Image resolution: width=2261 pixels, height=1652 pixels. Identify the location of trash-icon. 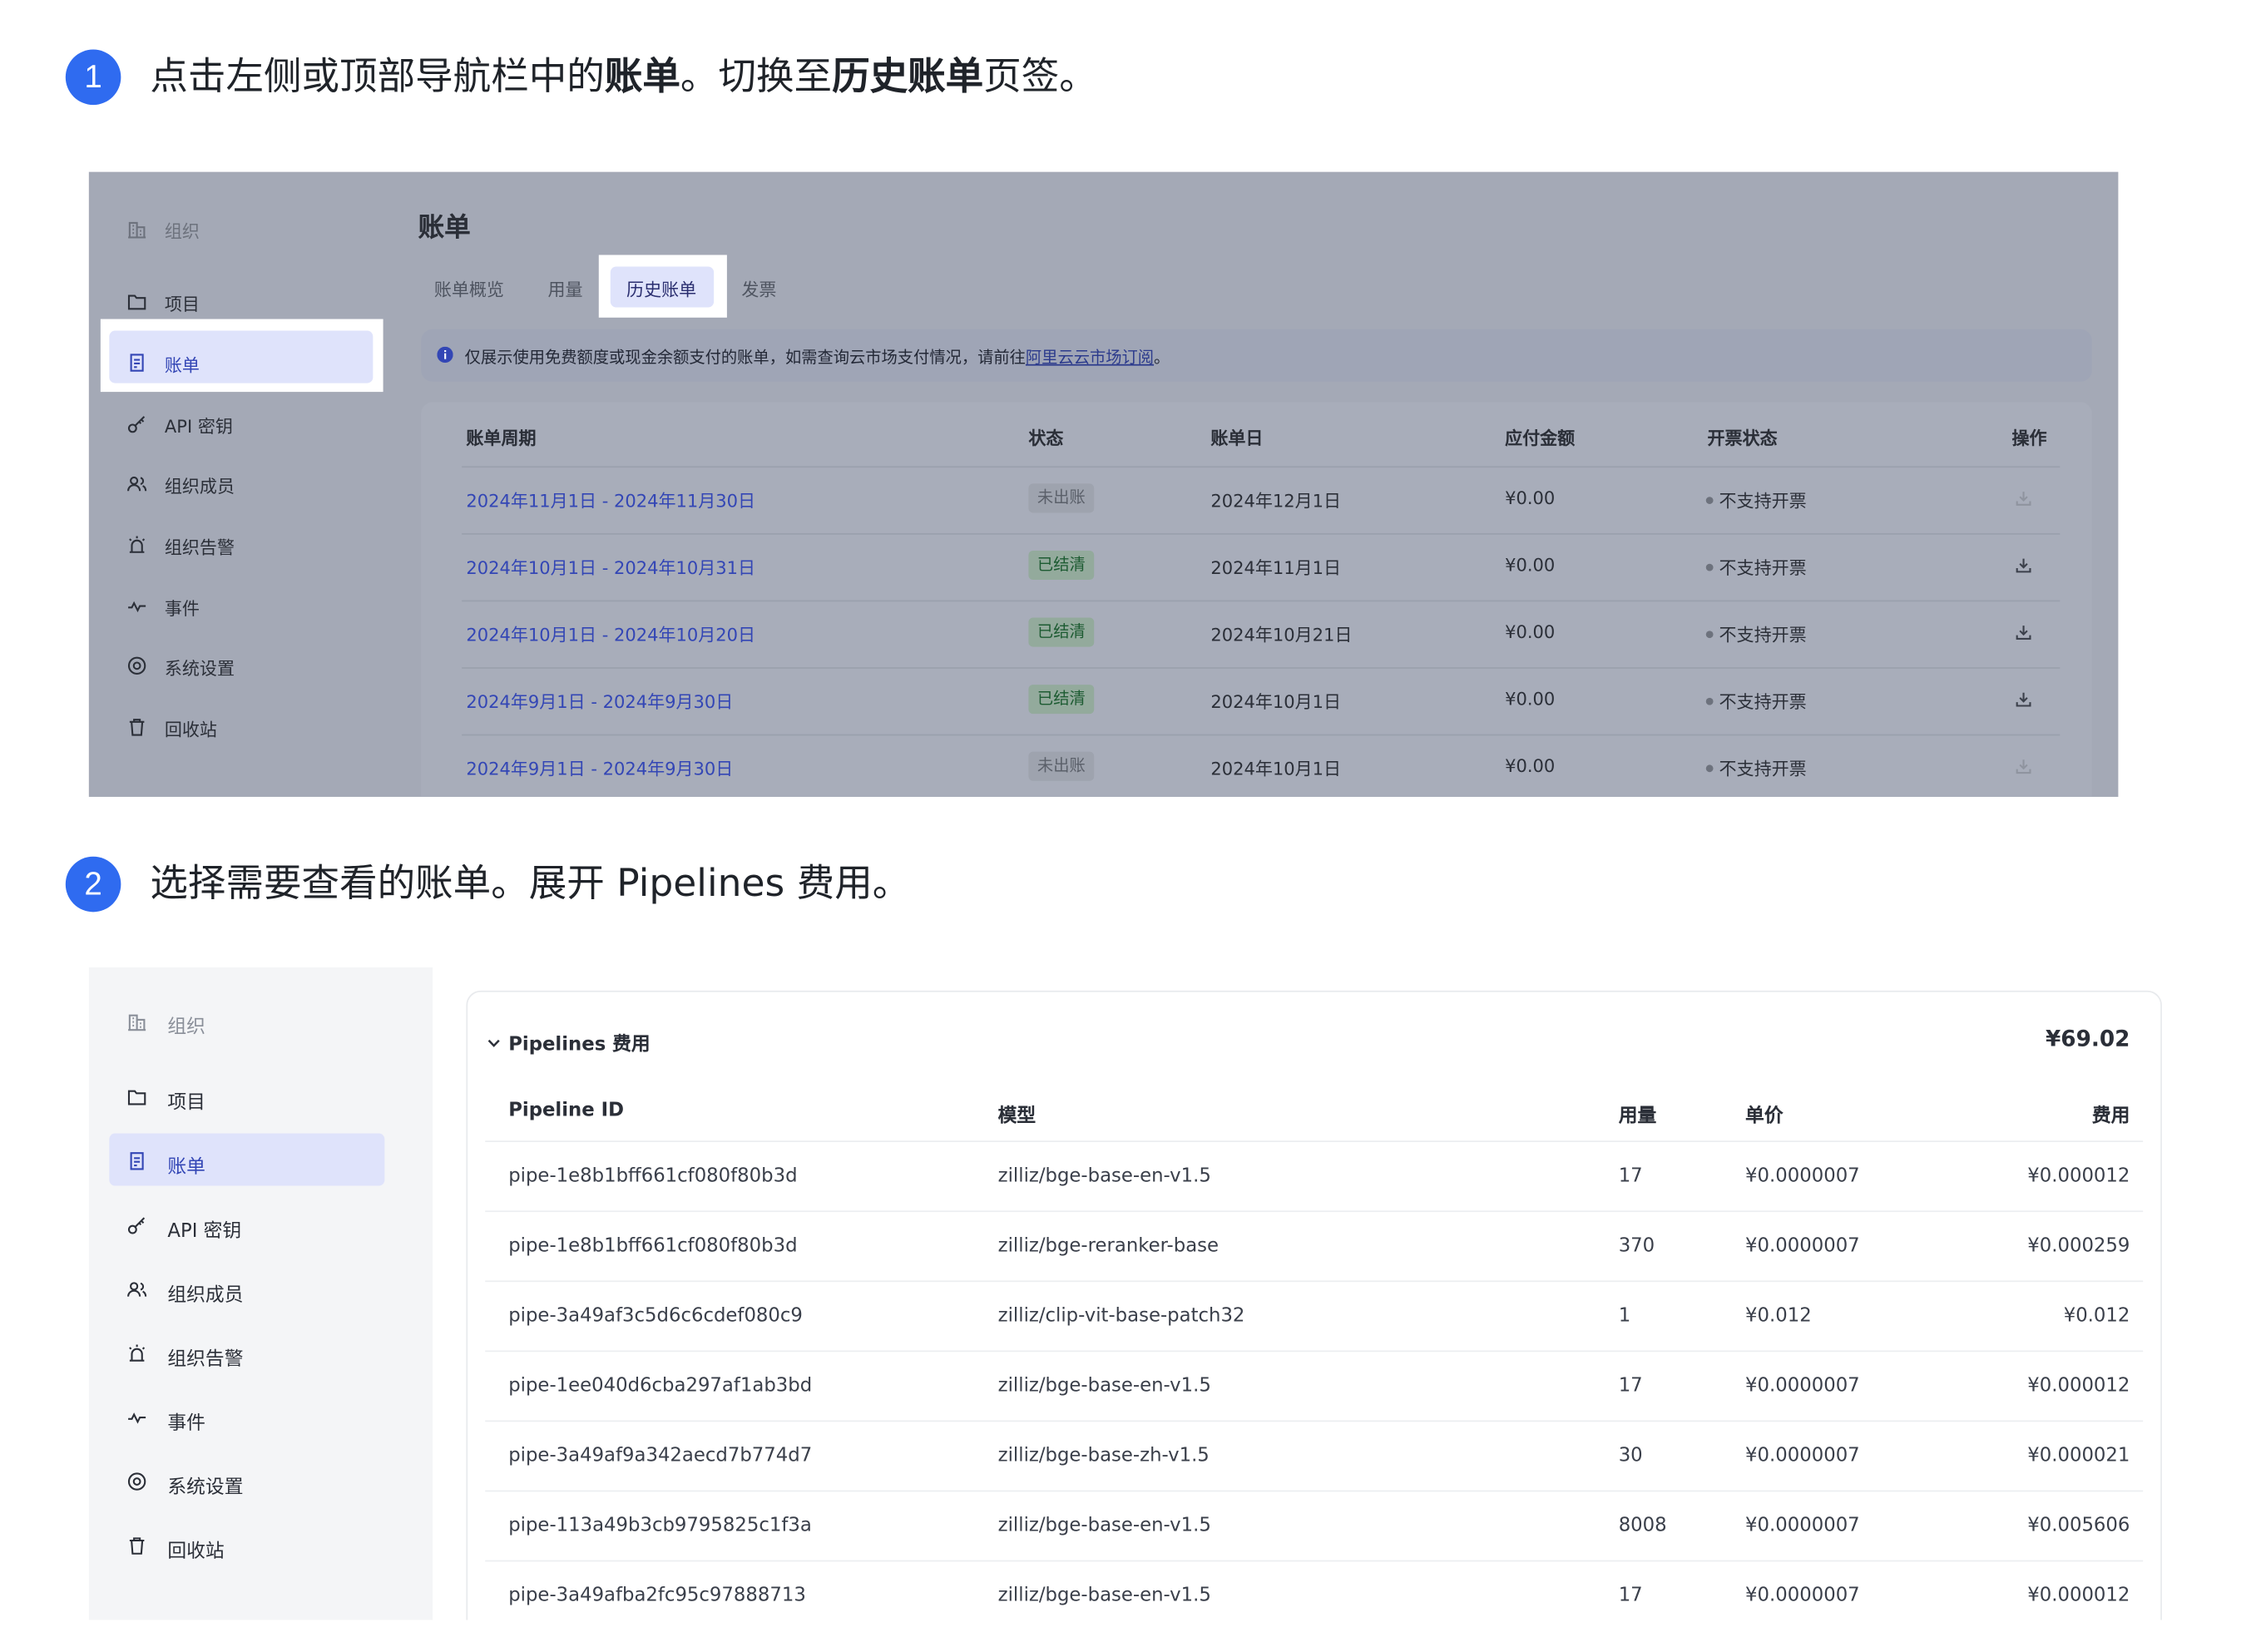
(136, 727).